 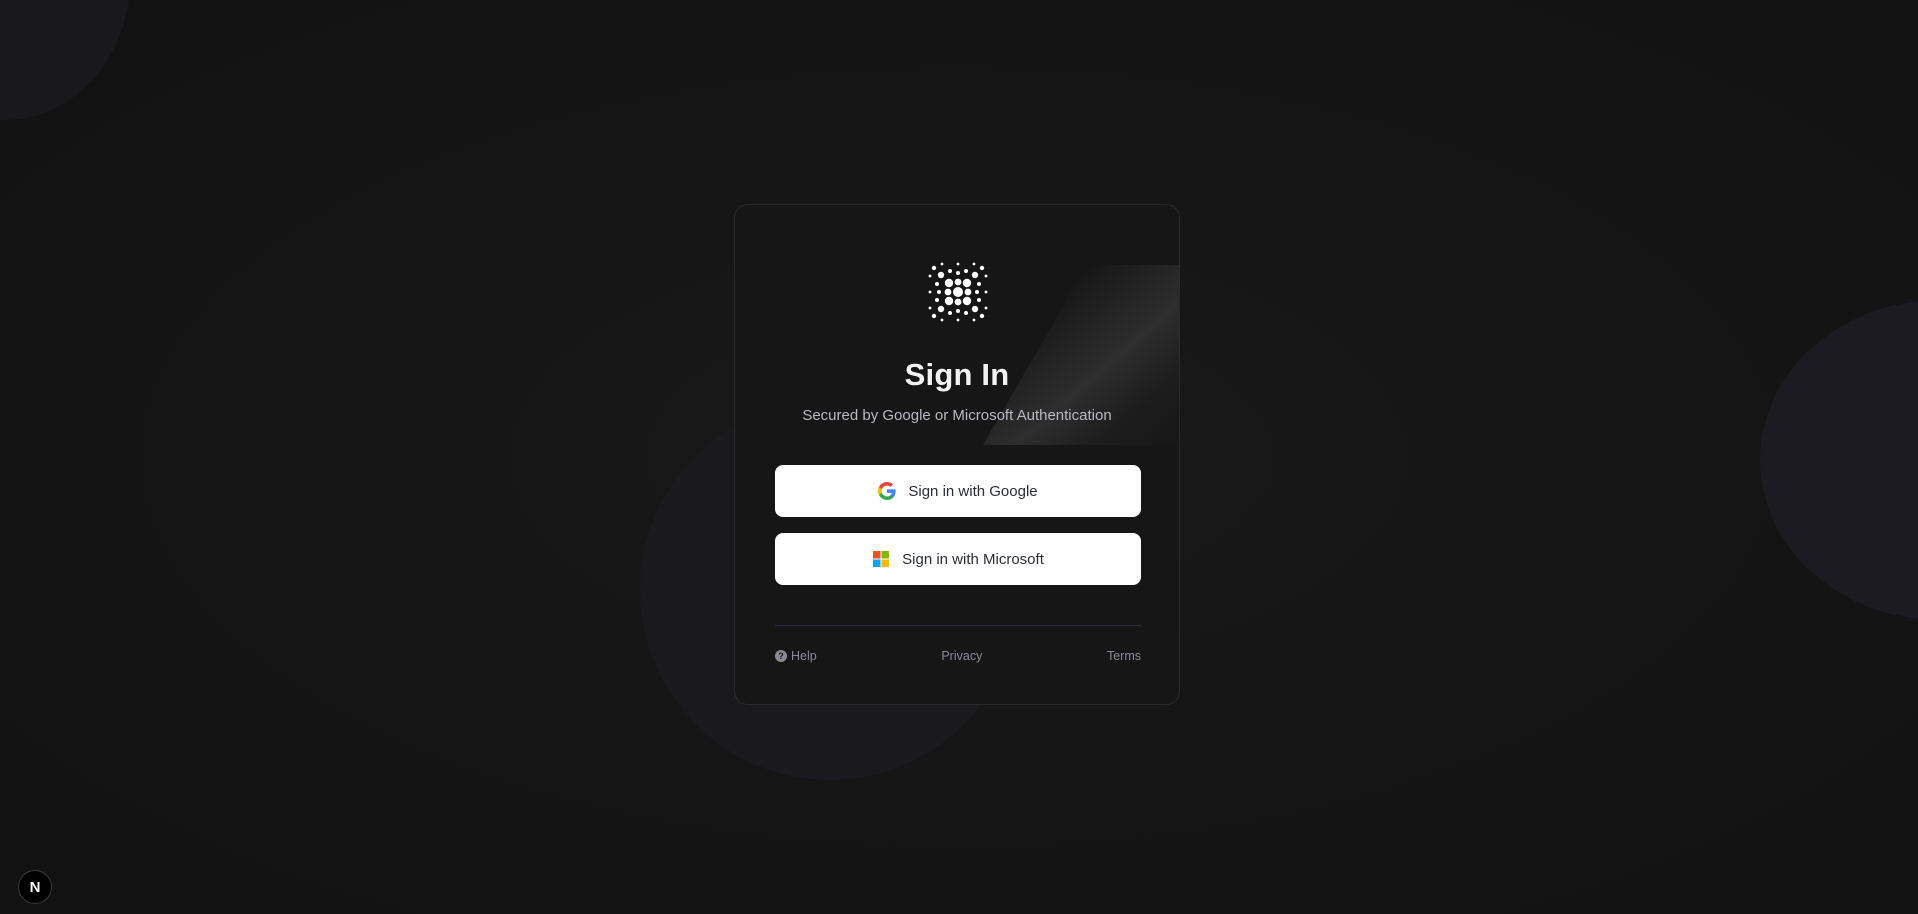 What do you see at coordinates (958, 292) in the screenshot?
I see `dotted-x-logo` at bounding box center [958, 292].